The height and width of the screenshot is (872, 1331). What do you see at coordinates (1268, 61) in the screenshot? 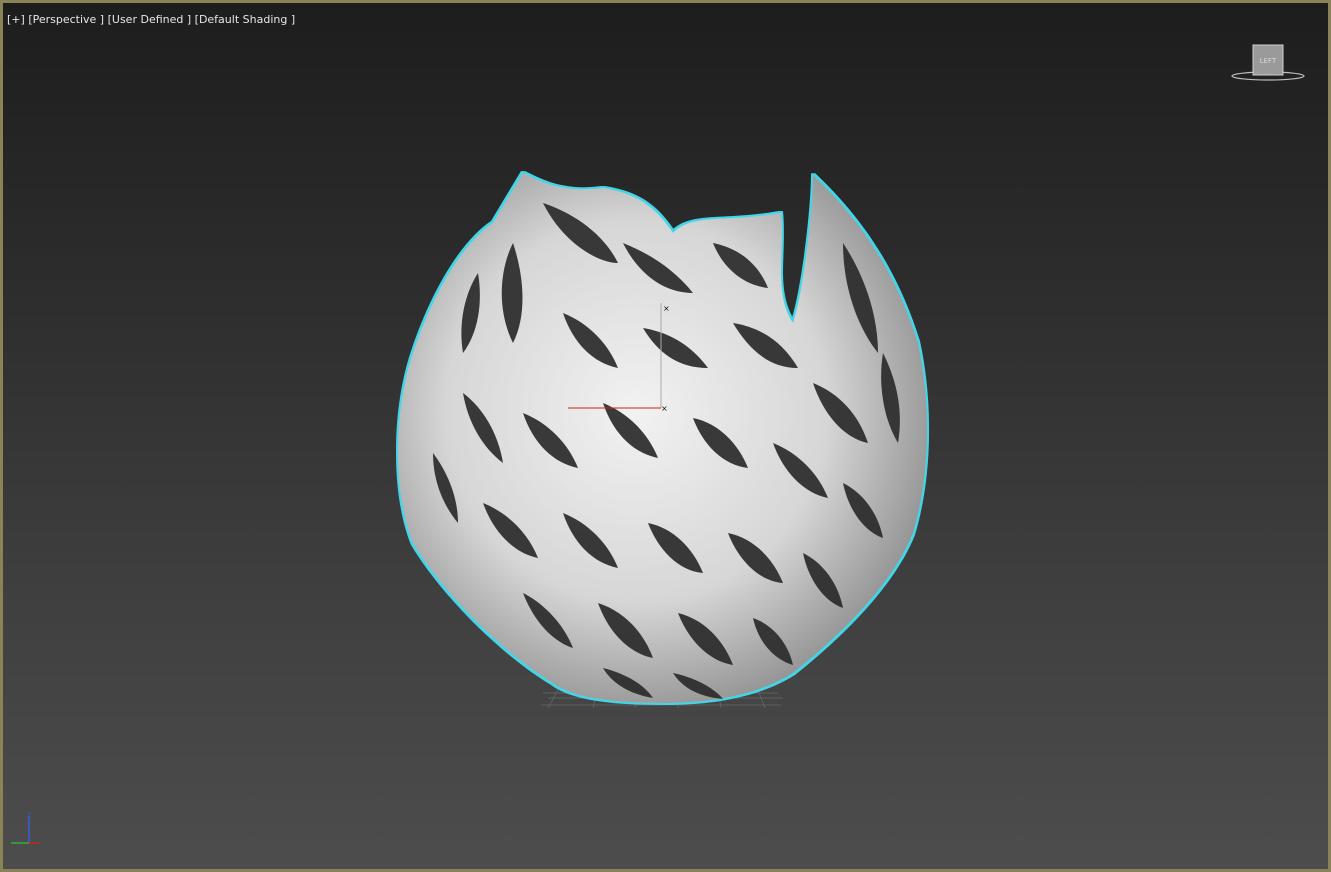
I see `viewcube-face-label: LEFT` at bounding box center [1268, 61].